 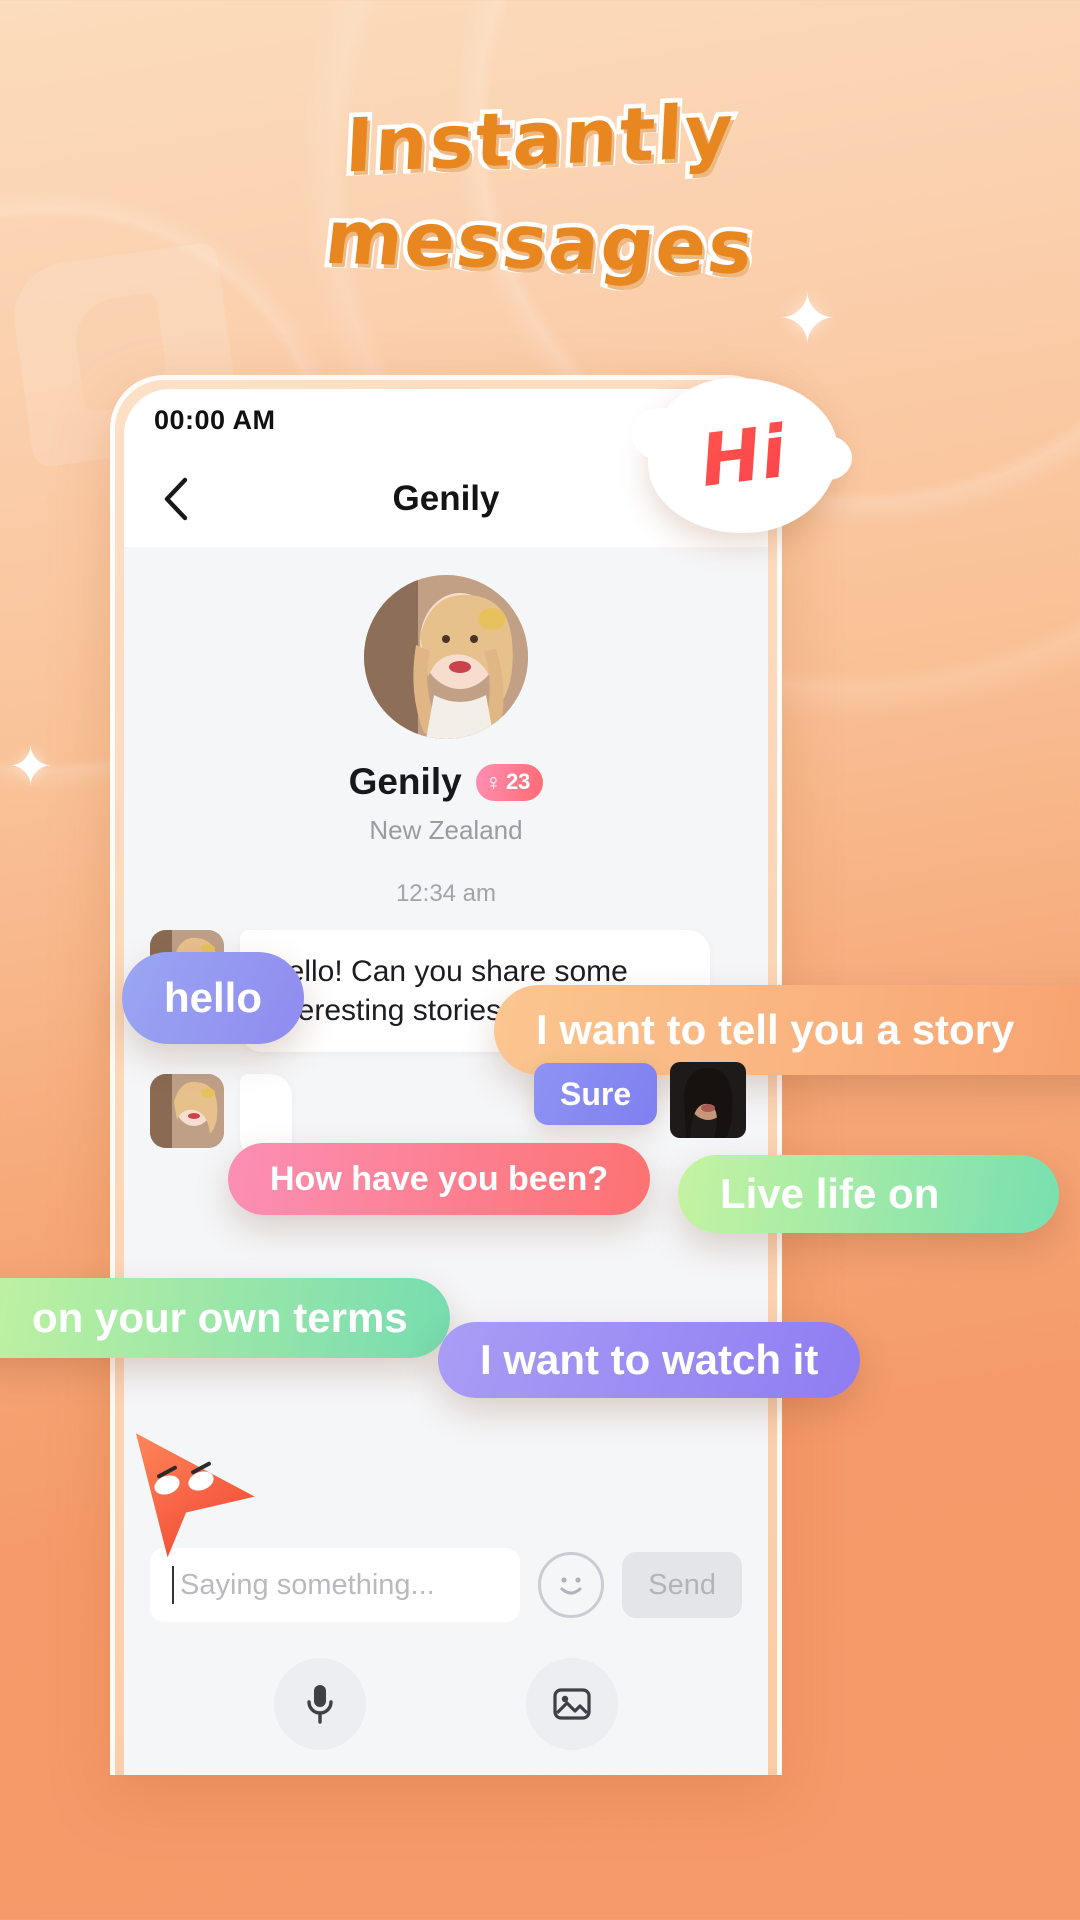 I want to click on profile-header: Genily ♀ 23 New Zealand, so click(x=446, y=696).